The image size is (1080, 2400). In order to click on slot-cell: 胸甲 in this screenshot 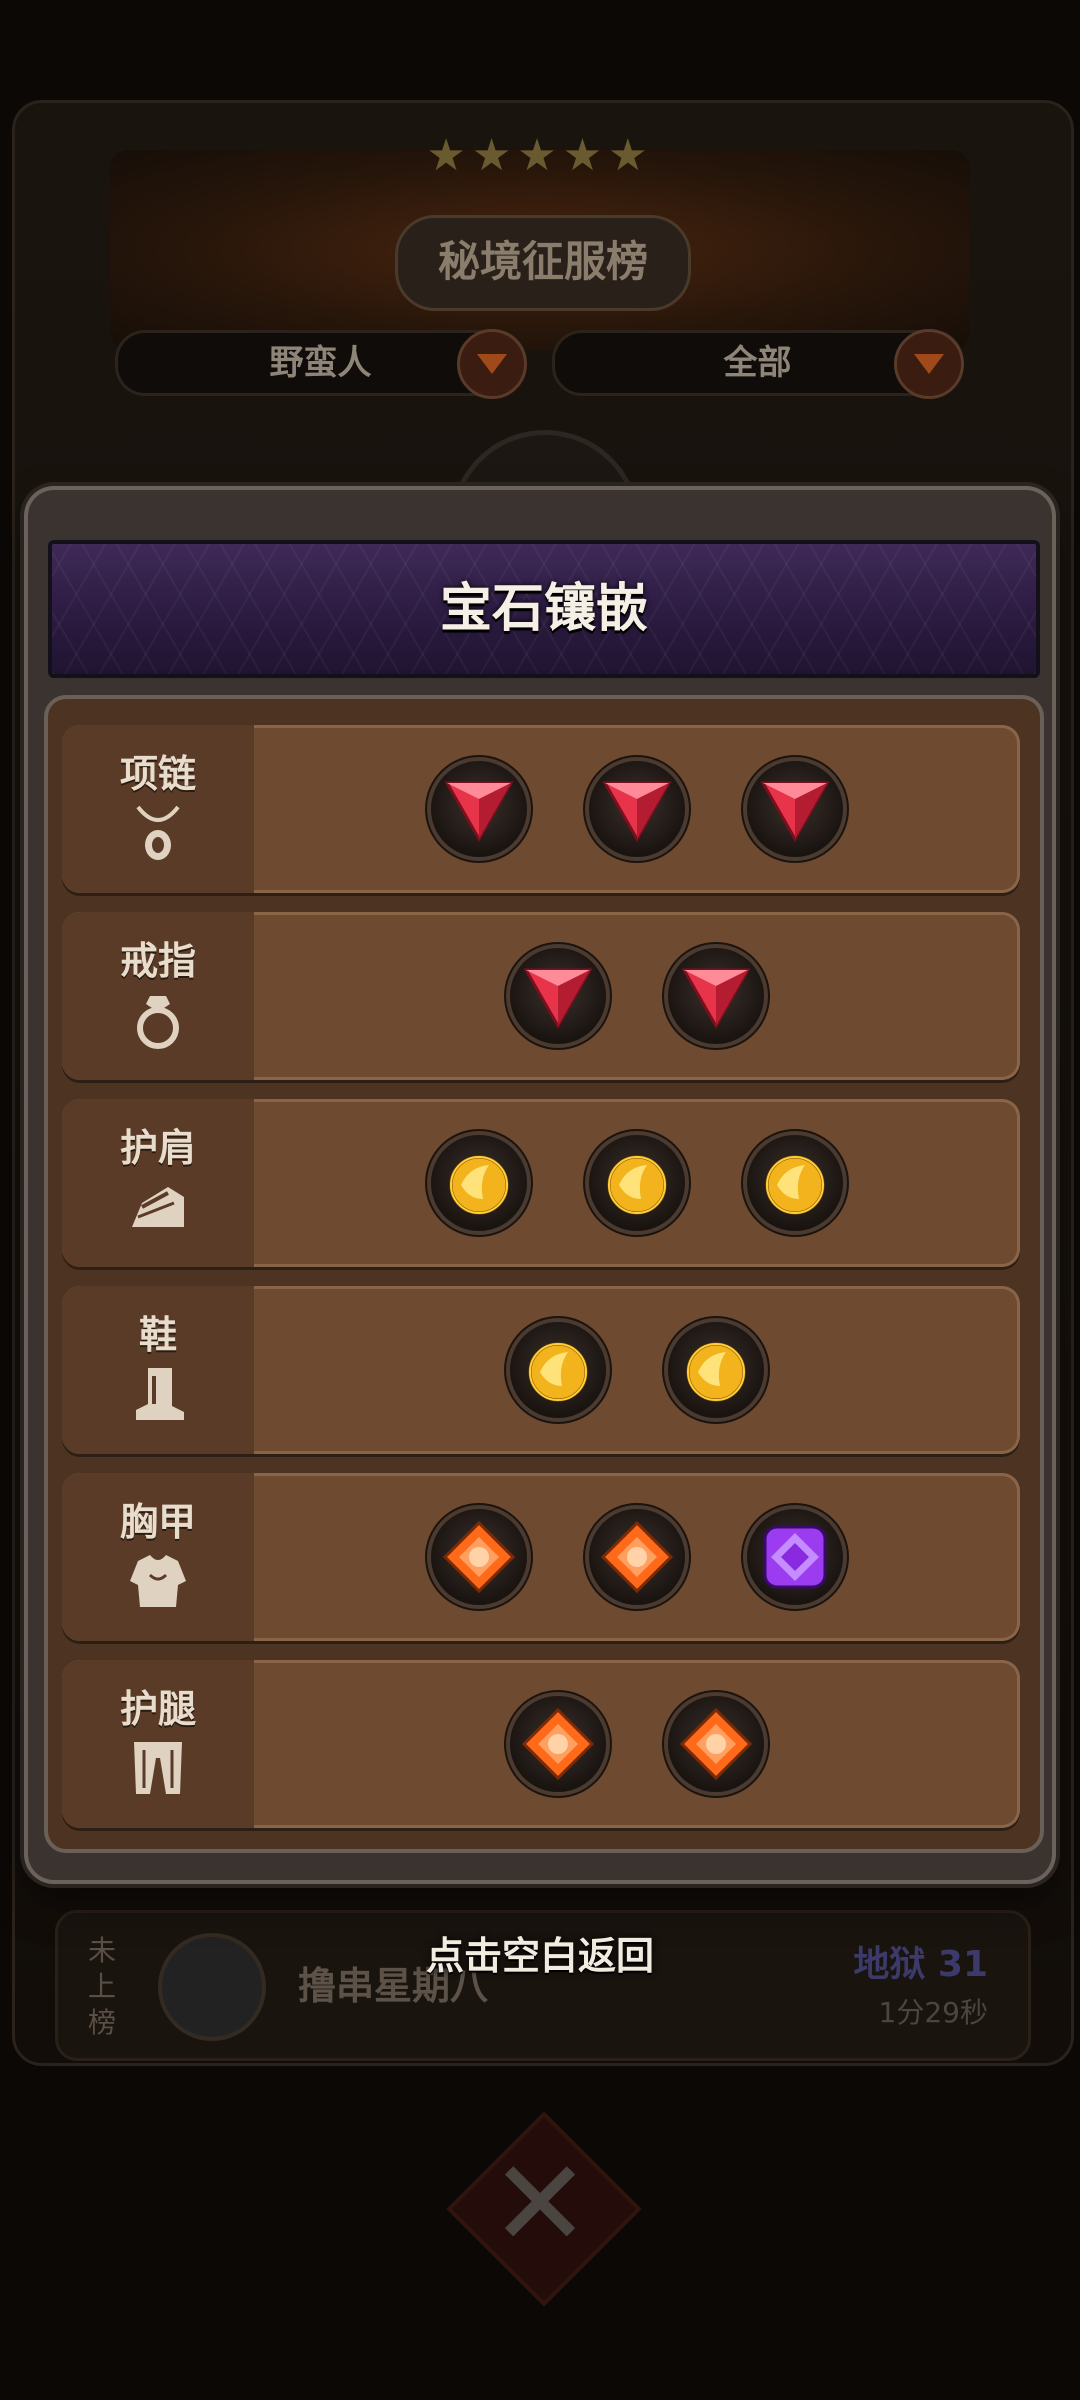, I will do `click(158, 1557)`.